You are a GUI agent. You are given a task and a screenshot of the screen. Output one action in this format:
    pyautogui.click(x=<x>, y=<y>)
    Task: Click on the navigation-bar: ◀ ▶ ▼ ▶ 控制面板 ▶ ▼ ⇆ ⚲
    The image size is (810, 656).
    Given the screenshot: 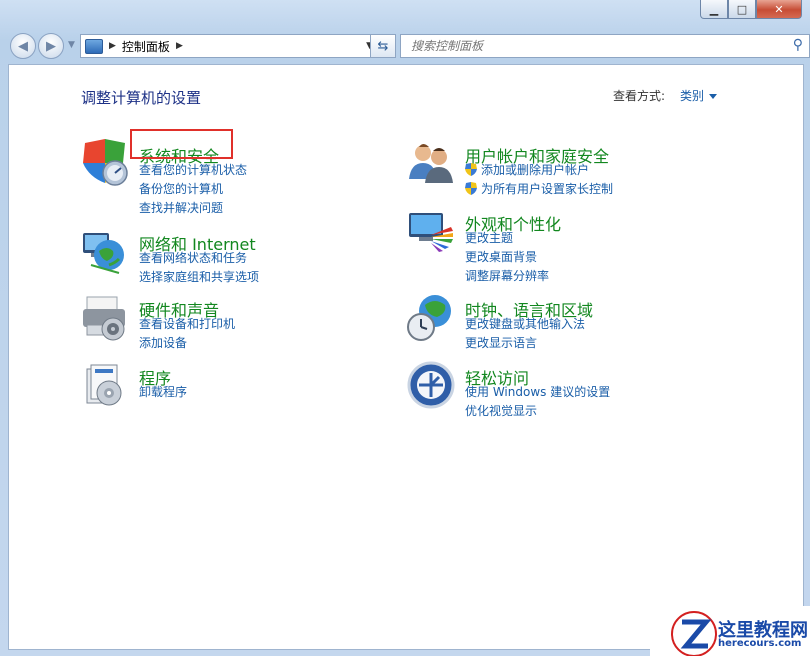 What is the action you would take?
    pyautogui.click(x=409, y=46)
    